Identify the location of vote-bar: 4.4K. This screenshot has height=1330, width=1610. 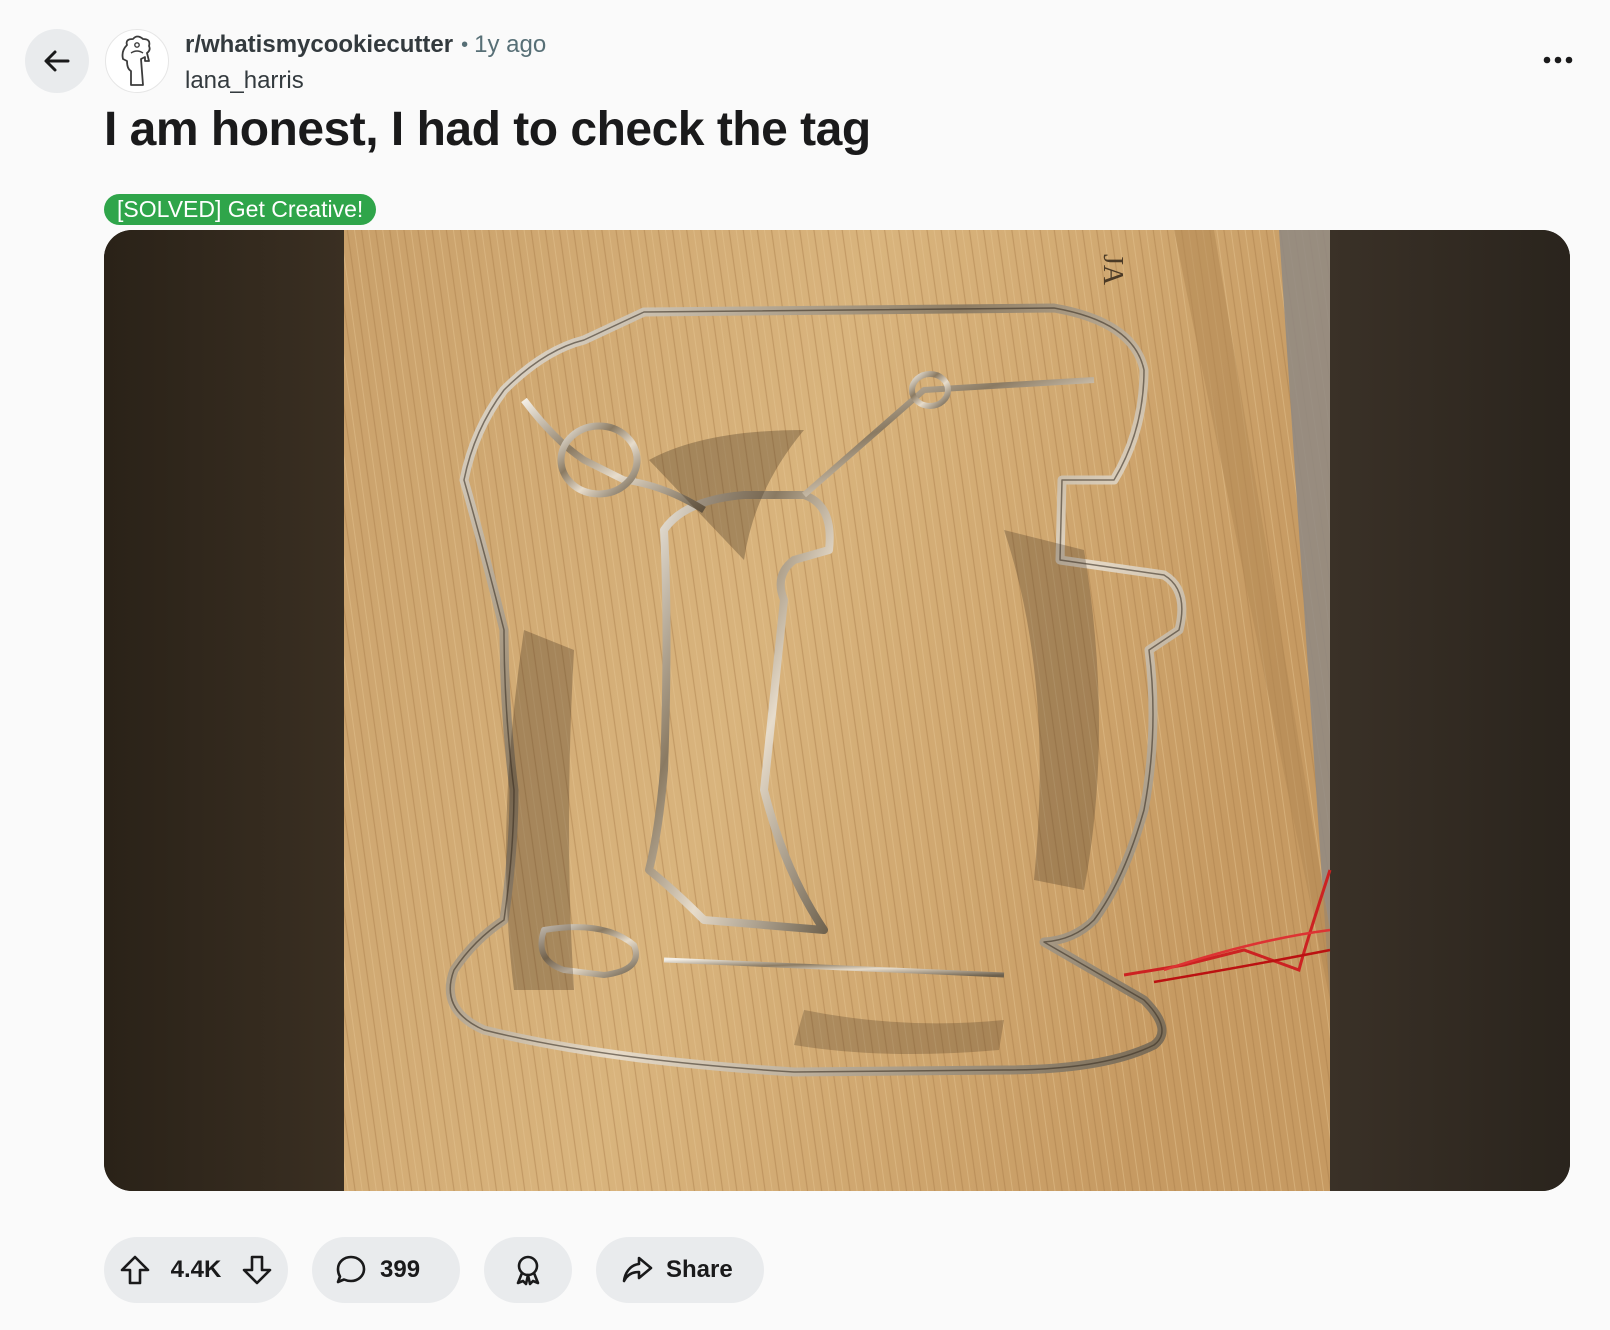
(196, 1270).